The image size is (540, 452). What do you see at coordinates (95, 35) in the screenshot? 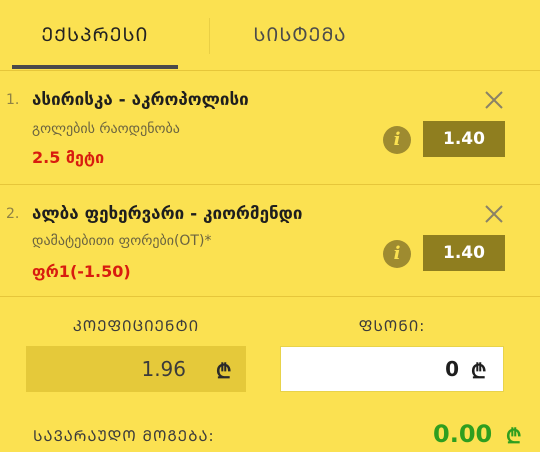
I see `tab-express: ᲔᲥᲡᲞᲠᲔᲡᲘ` at bounding box center [95, 35].